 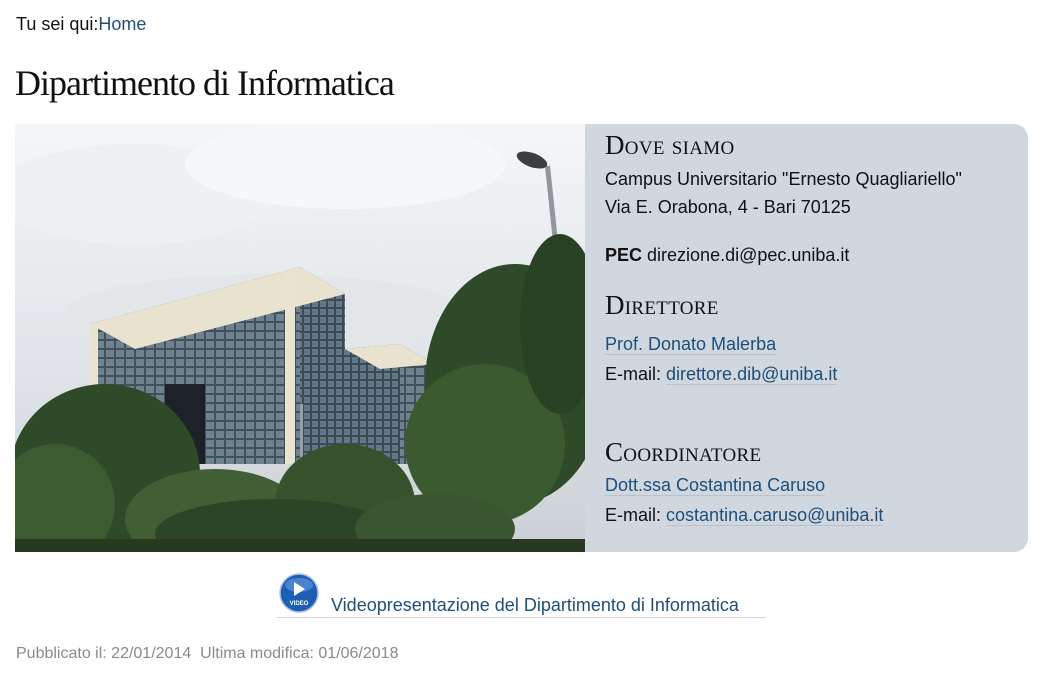 I want to click on address-text: Via E. Orabona, 4 - Bari 70125, so click(x=728, y=207).